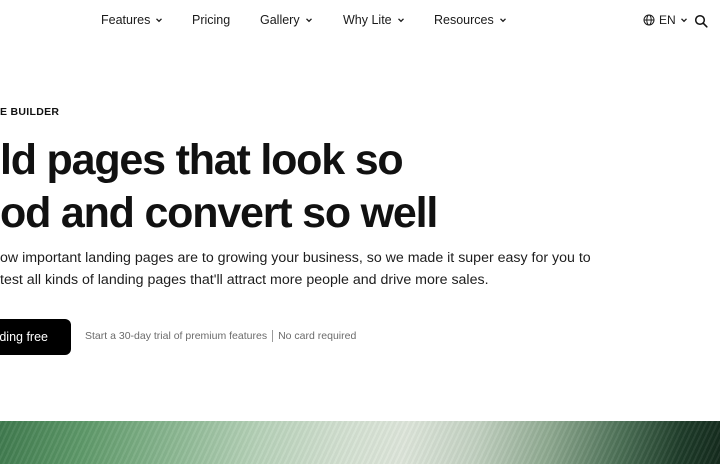 This screenshot has width=720, height=464. I want to click on nav-item-label: Resources, so click(464, 20).